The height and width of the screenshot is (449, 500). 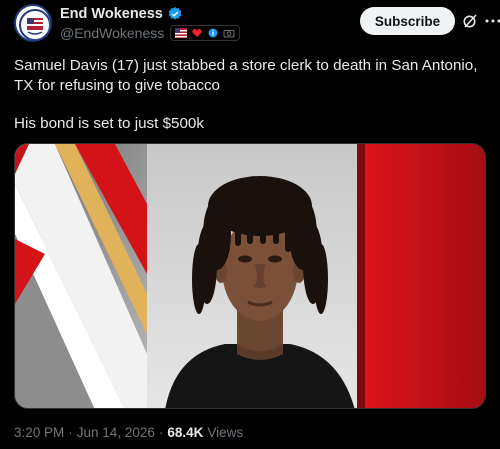 What do you see at coordinates (197, 33) in the screenshot?
I see `heart-icon` at bounding box center [197, 33].